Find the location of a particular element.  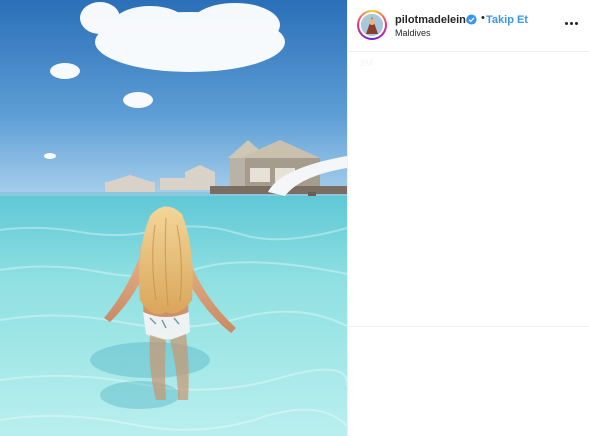

avatar is located at coordinates (372, 25).